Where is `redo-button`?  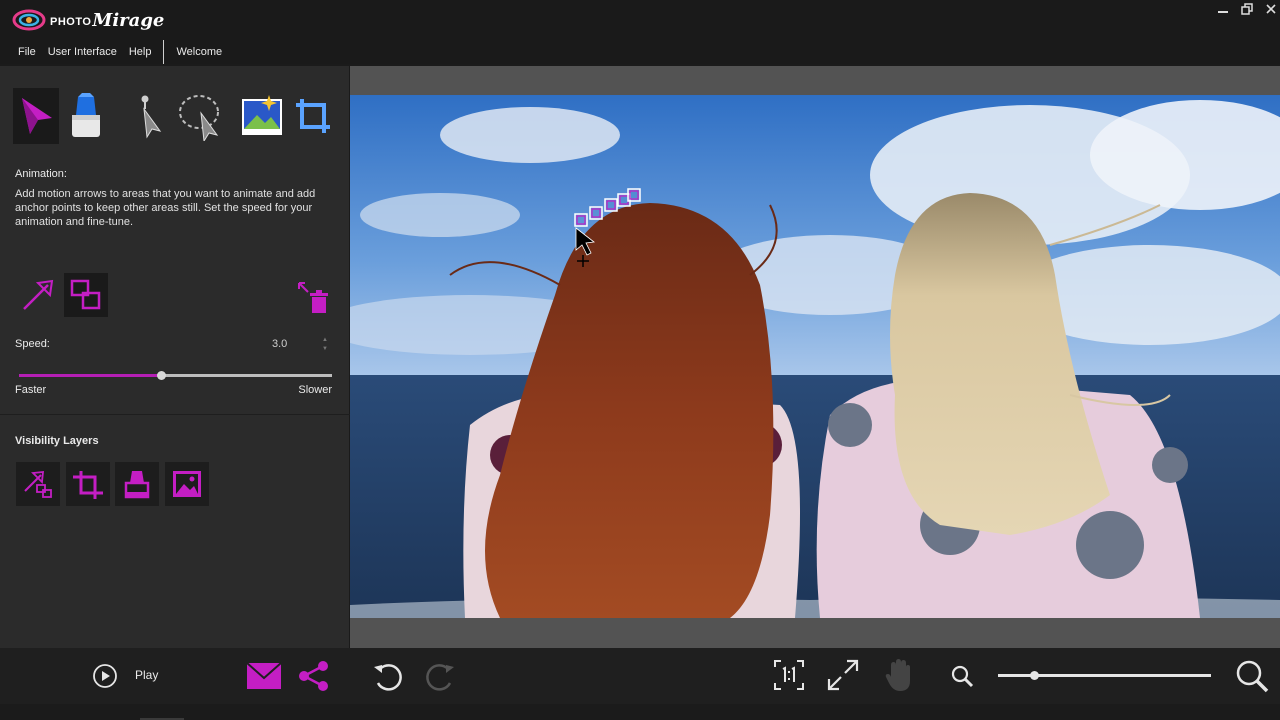 redo-button is located at coordinates (441, 676).